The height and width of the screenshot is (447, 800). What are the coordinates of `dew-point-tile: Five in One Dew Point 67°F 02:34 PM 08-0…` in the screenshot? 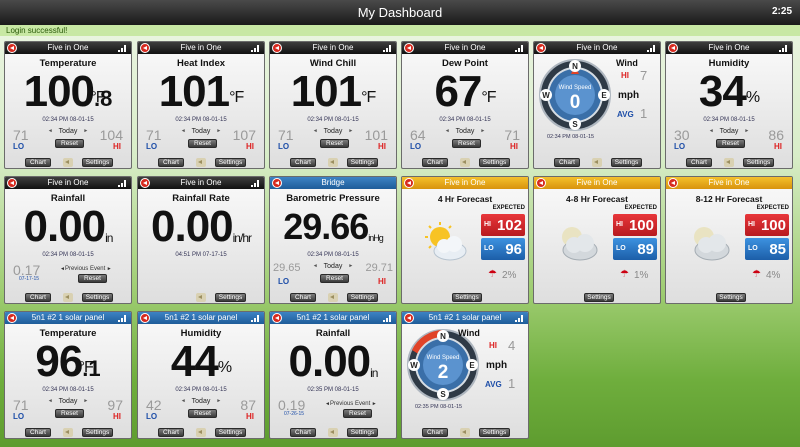 It's located at (465, 105).